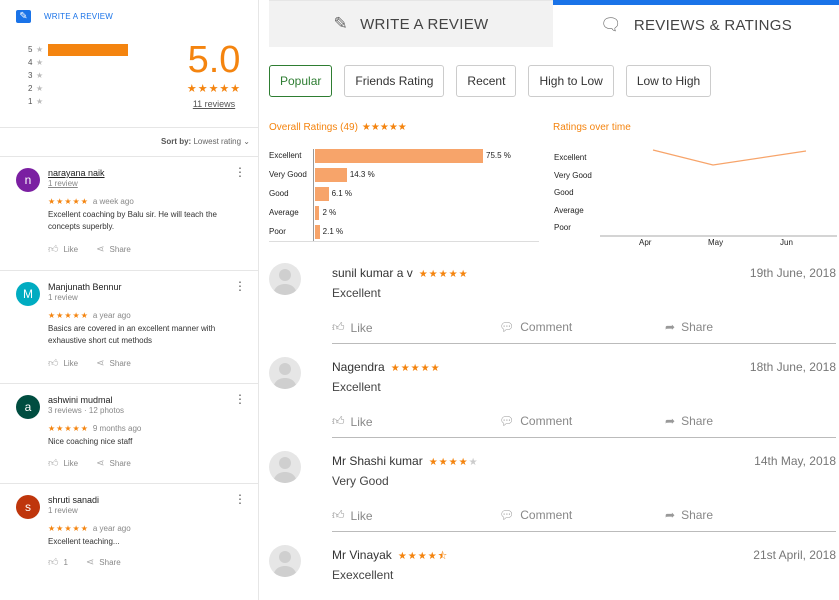 This screenshot has height=600, width=839. What do you see at coordinates (86, 410) in the screenshot?
I see `reviewer-meta: 3 reviews · 12 photos` at bounding box center [86, 410].